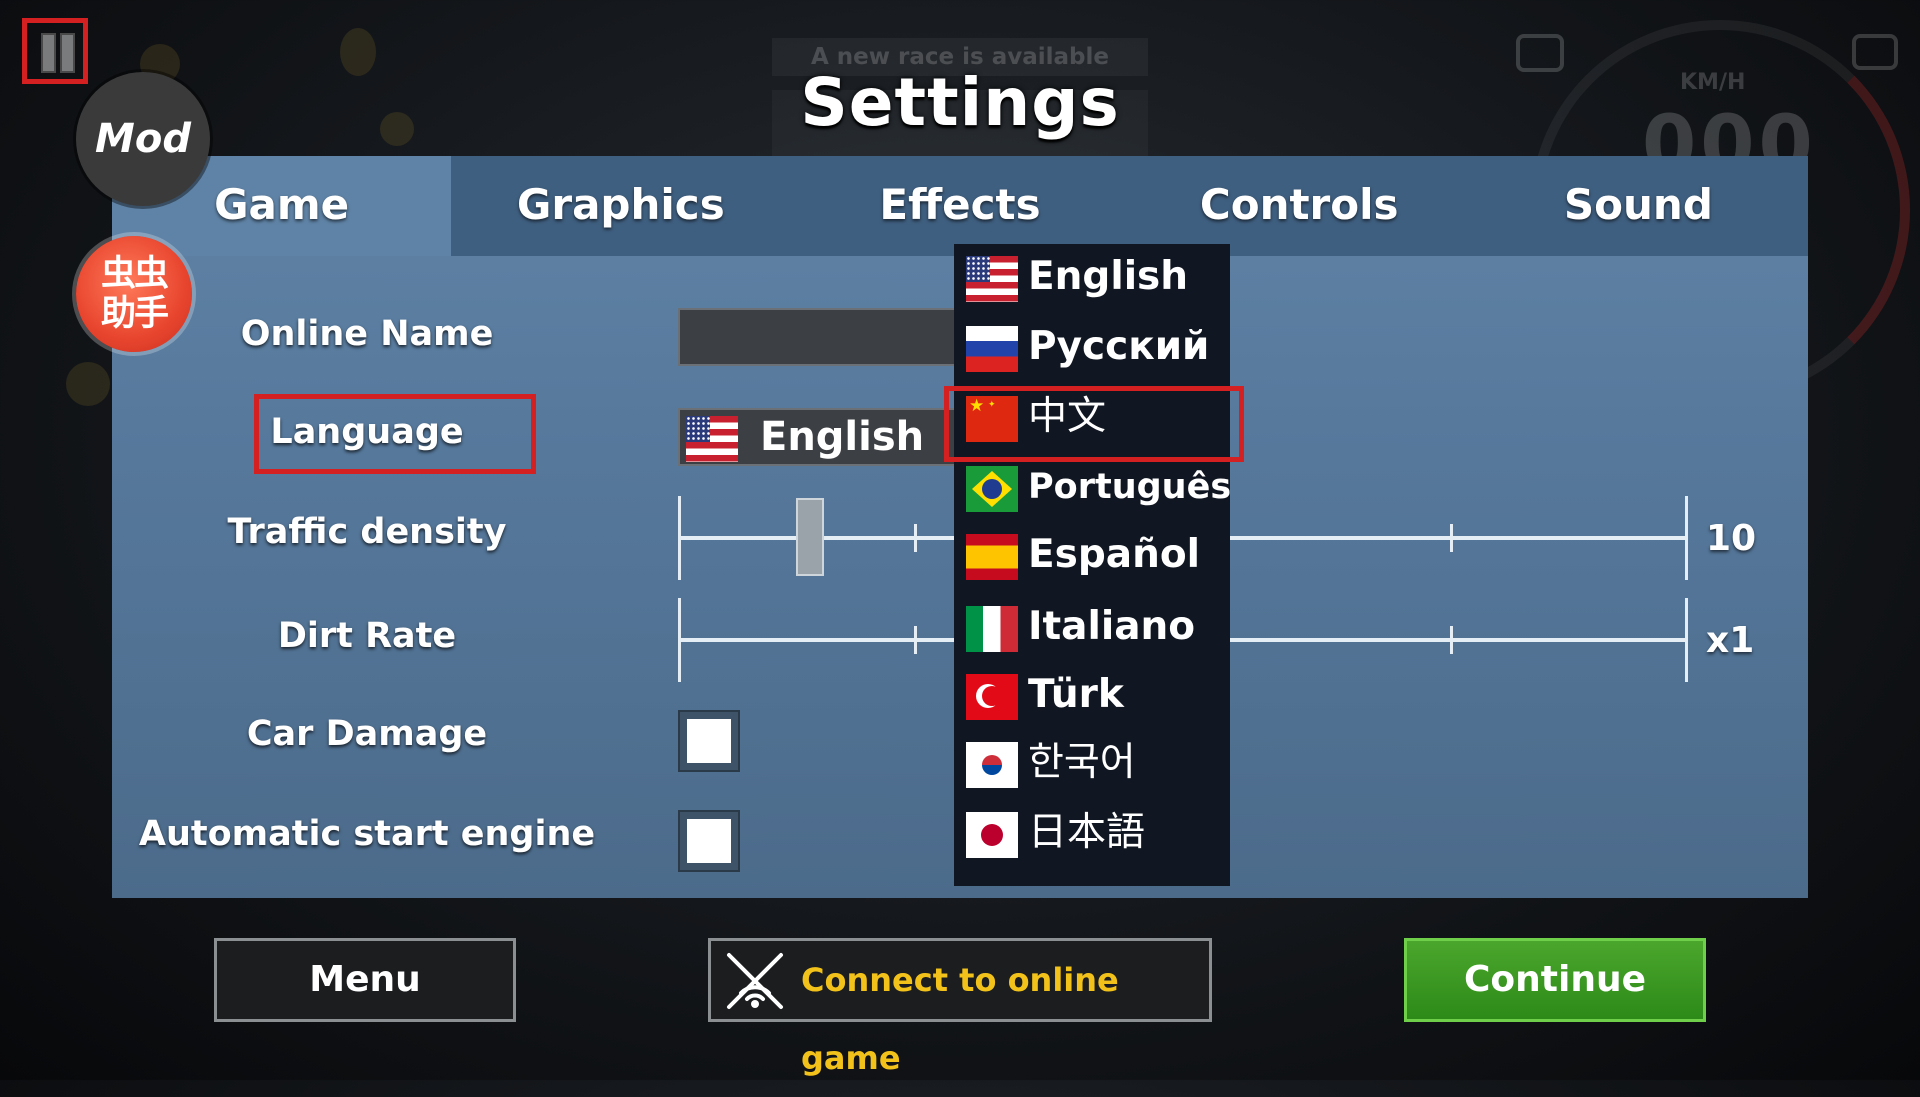  I want to click on it-flag-icon, so click(992, 629).